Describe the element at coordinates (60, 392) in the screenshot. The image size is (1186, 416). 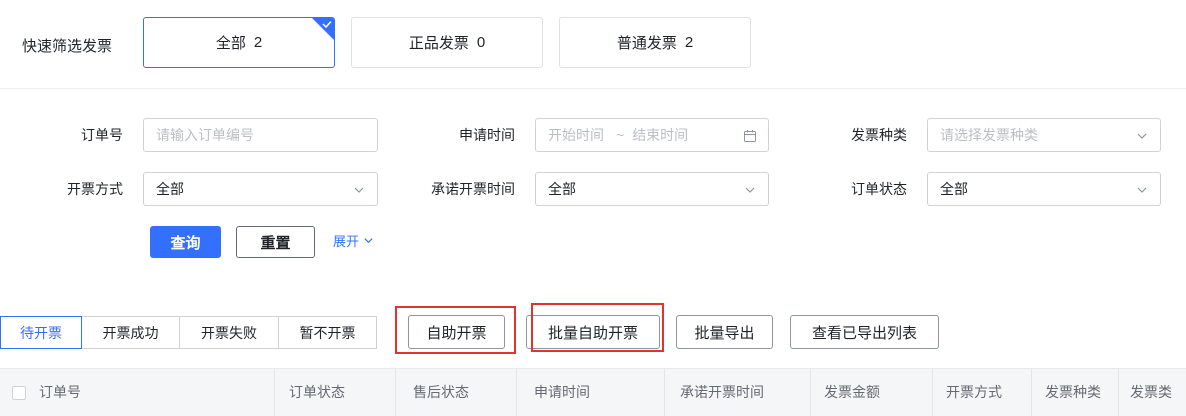
I see `column-header: 订单号` at that location.